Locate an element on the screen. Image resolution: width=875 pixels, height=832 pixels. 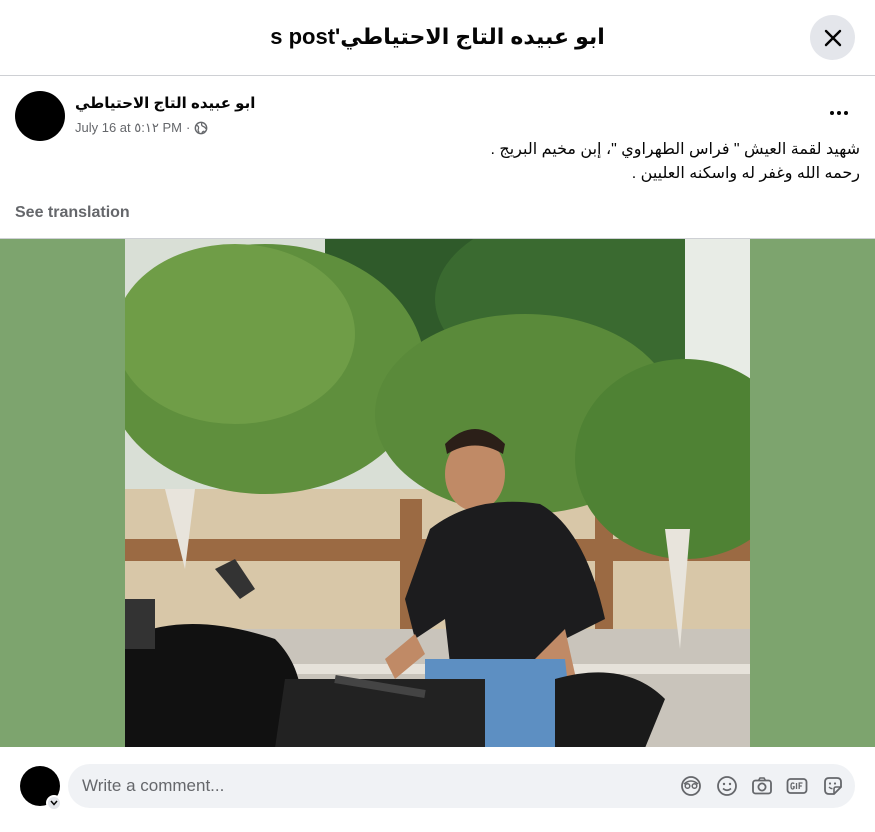
gif-icon is located at coordinates (797, 786).